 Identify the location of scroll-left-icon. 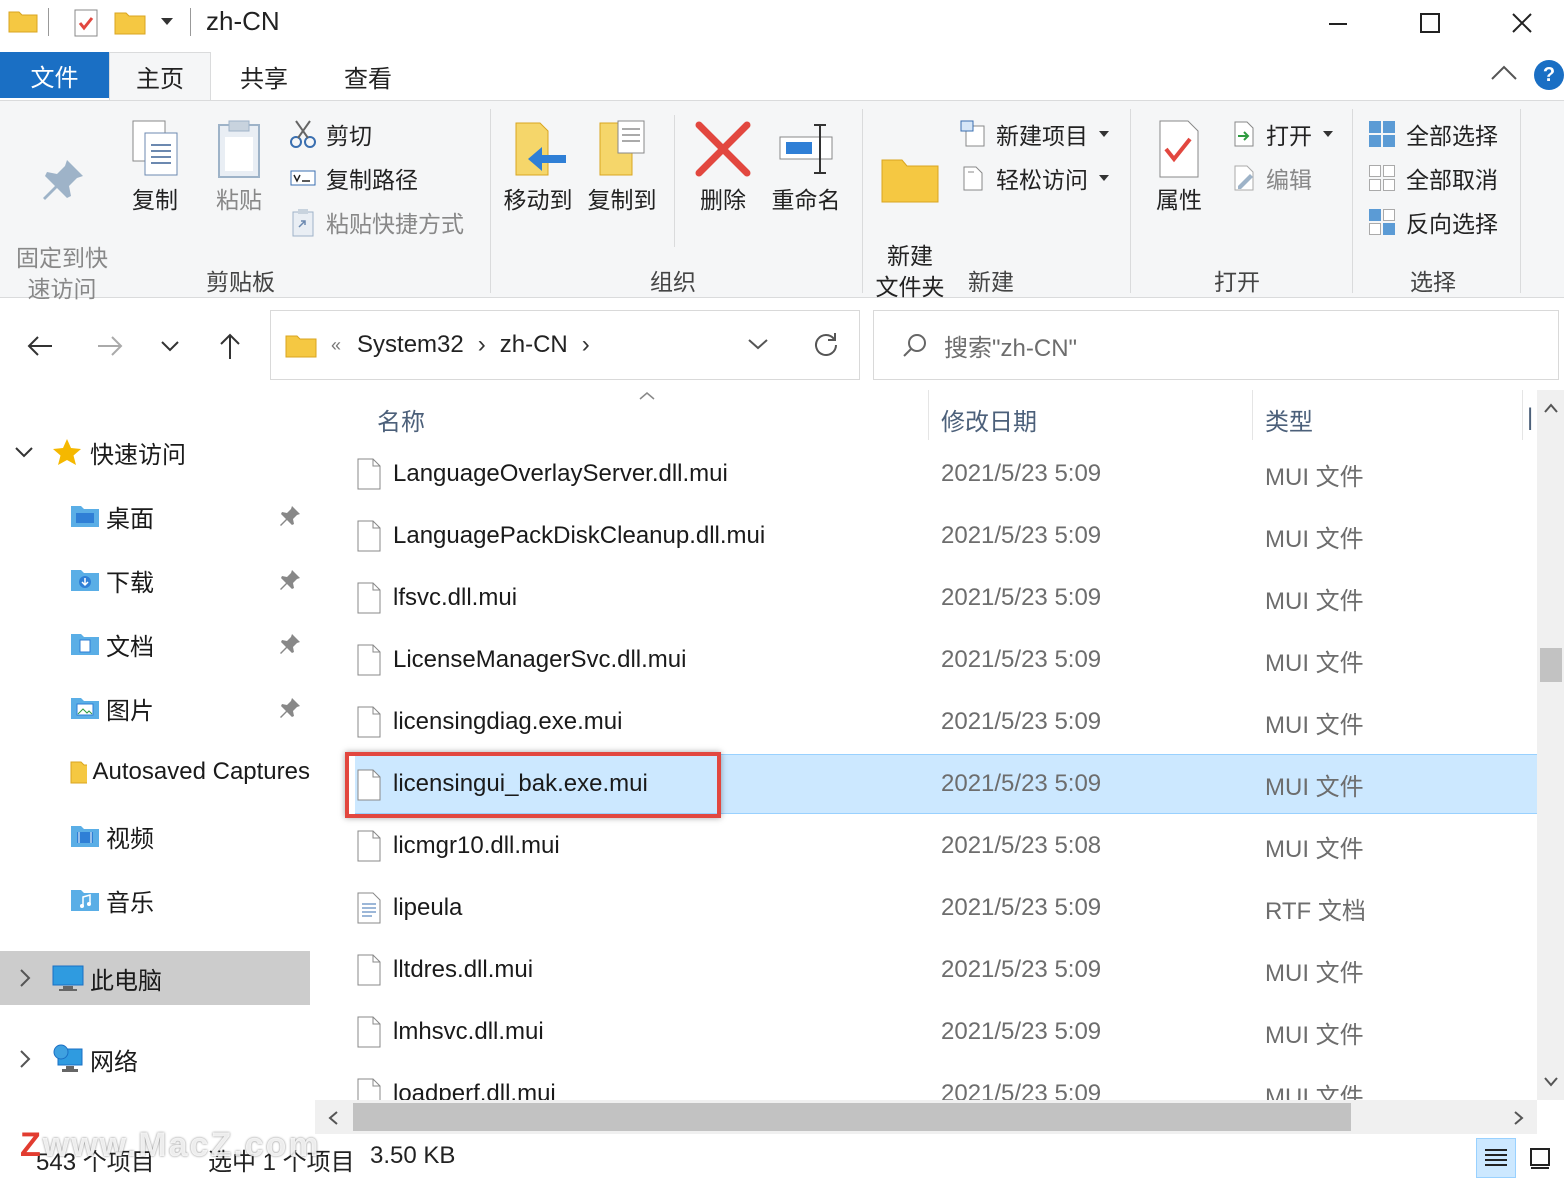
(333, 1118).